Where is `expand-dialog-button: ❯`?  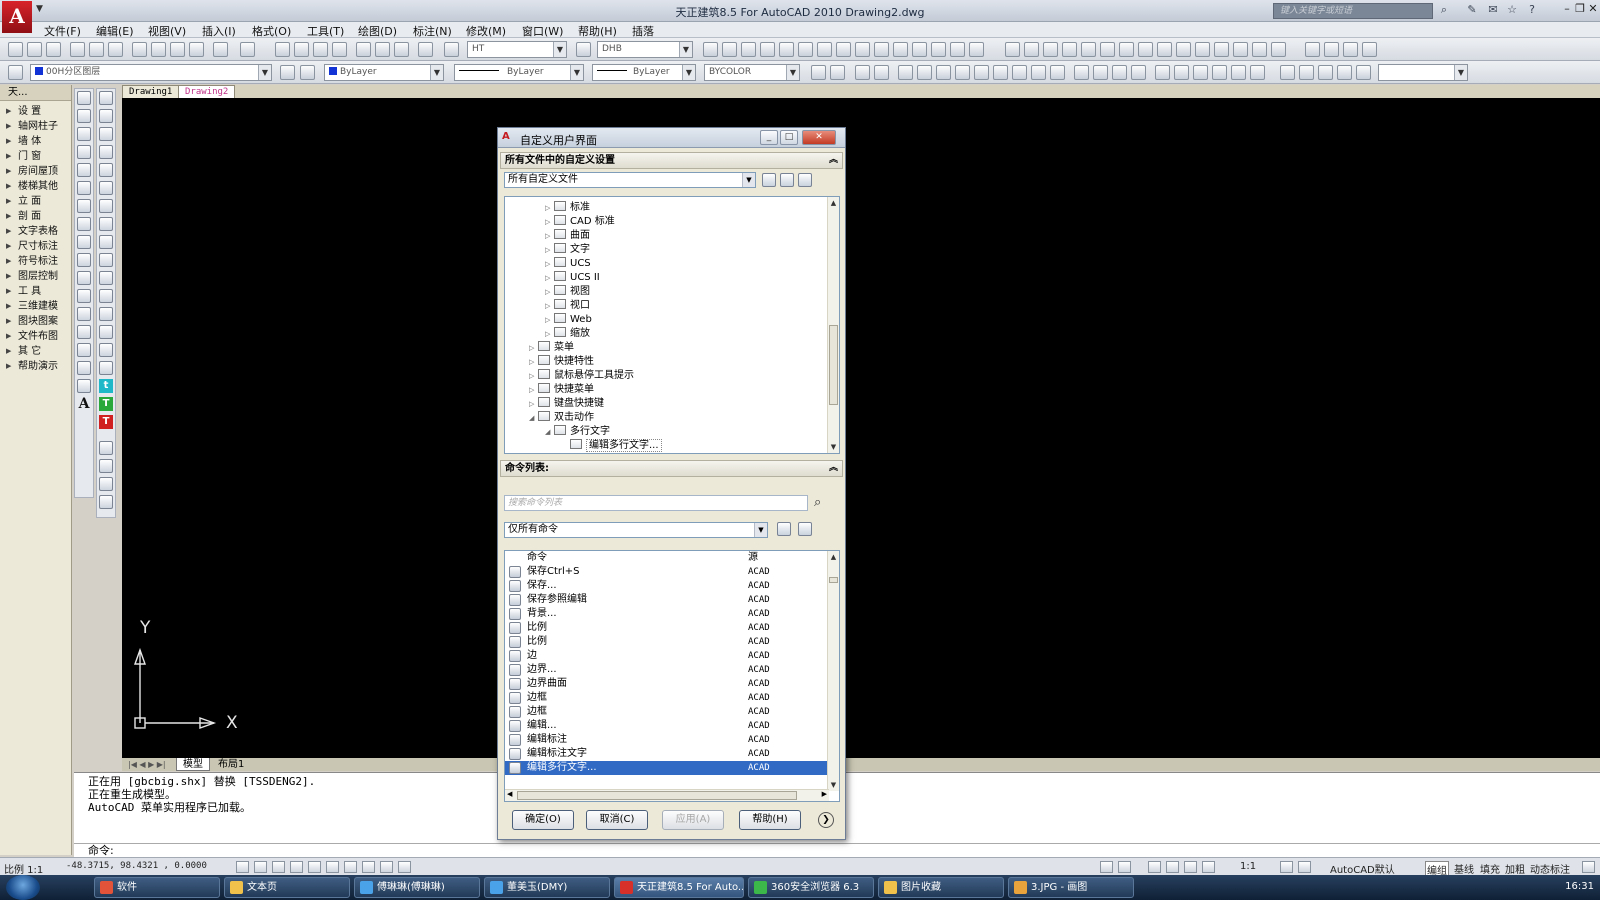 expand-dialog-button: ❯ is located at coordinates (826, 820).